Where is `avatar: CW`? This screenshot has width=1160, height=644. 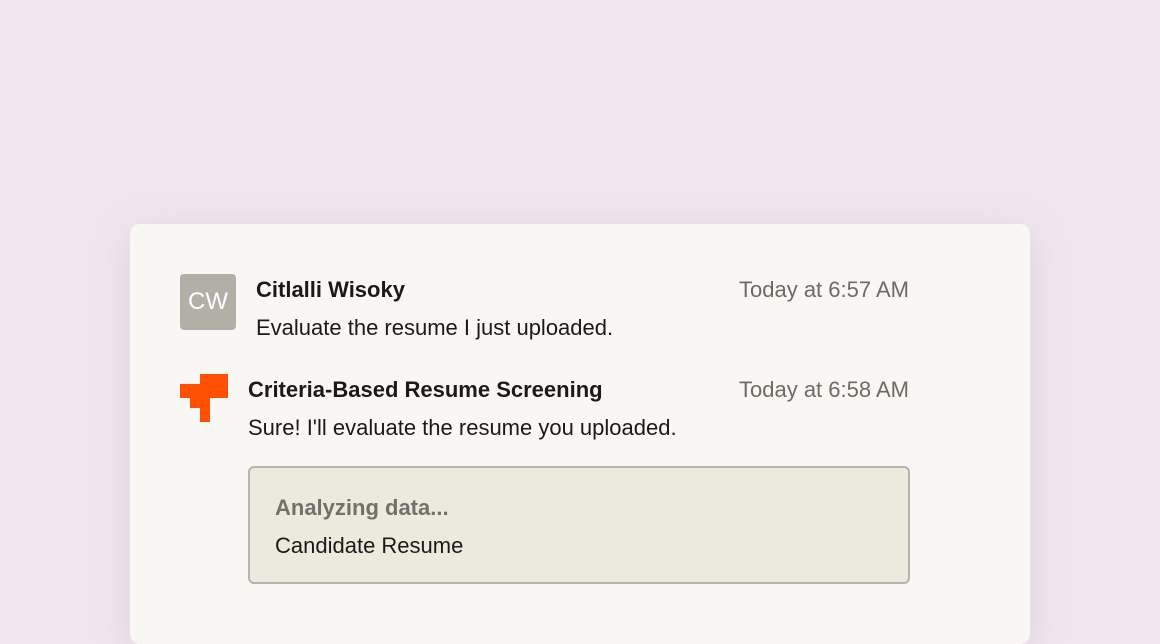
avatar: CW is located at coordinates (208, 302).